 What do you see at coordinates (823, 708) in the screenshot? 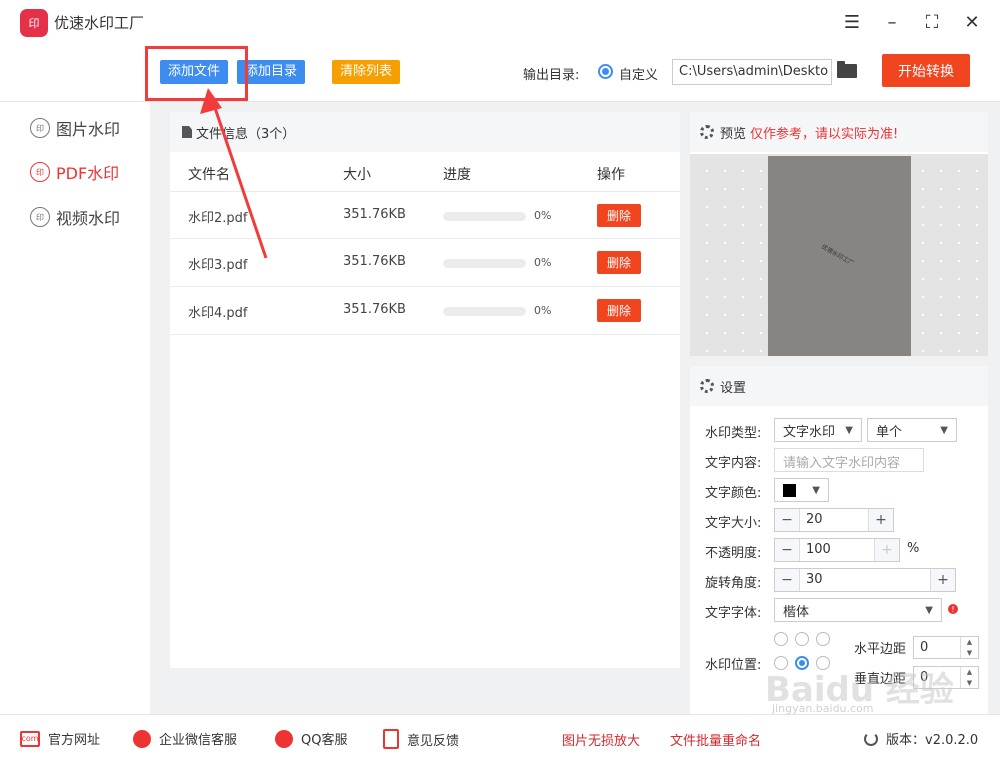
I see `baidu-watermark-url: jingyan.baidu.com` at bounding box center [823, 708].